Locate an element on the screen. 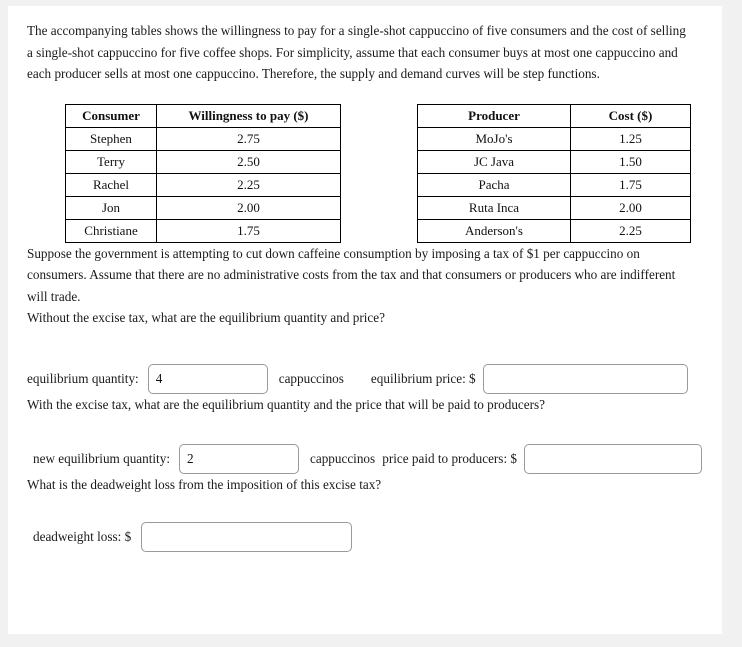  producer-value-cell: 1.50 is located at coordinates (630, 161).